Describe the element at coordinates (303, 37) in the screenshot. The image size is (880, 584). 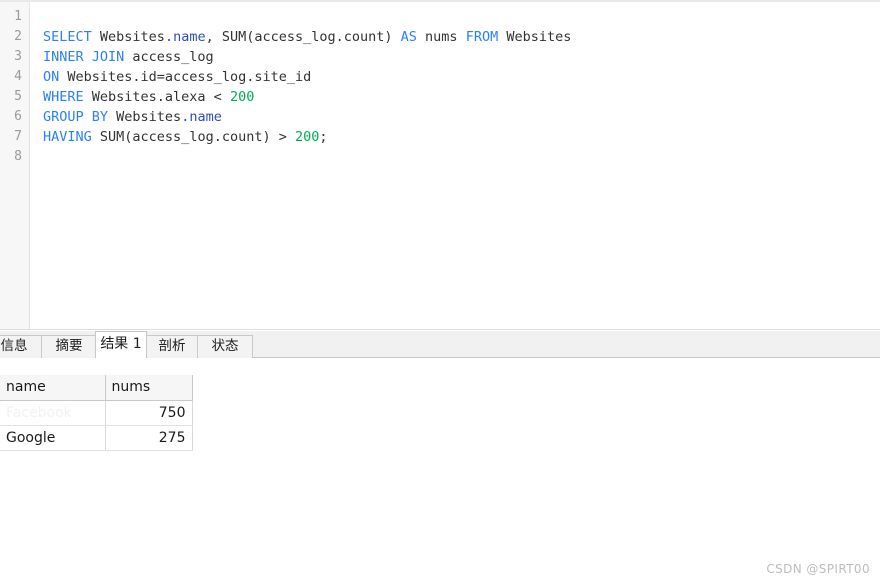
I see `code-token: , SUM(access_log.count)` at that location.